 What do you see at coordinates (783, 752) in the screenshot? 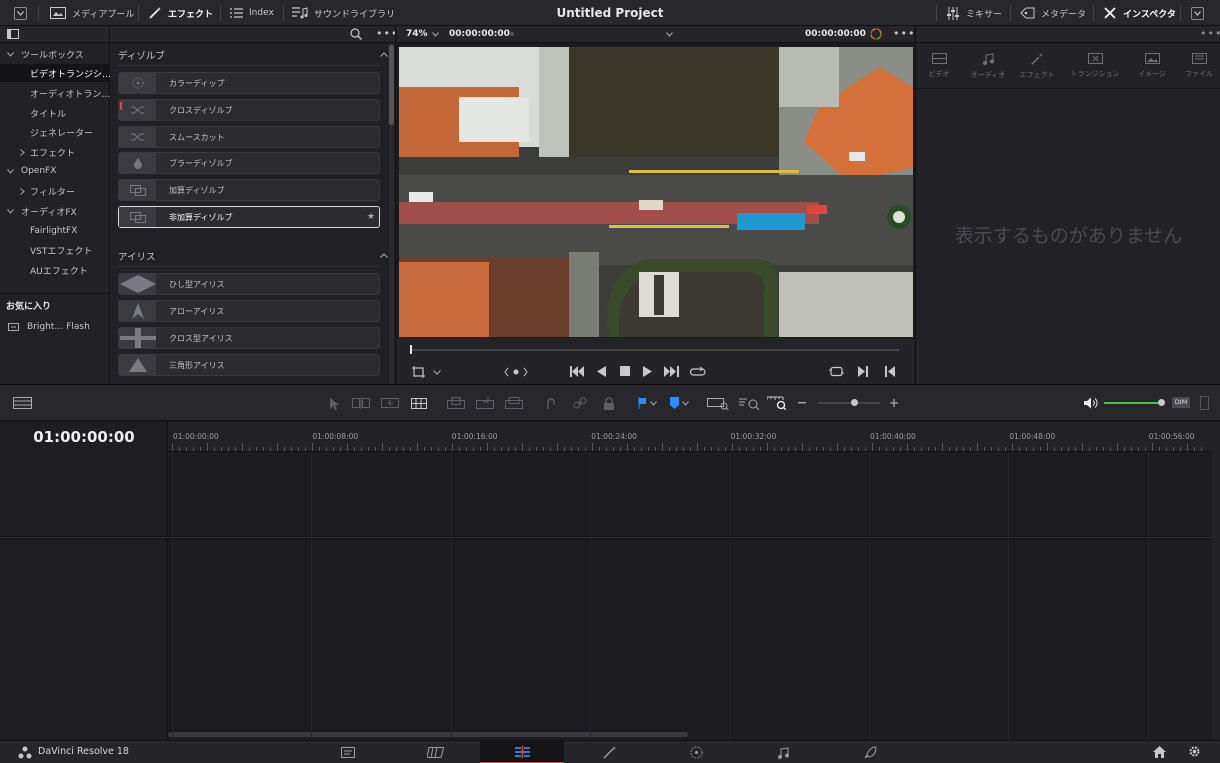
I see `fairlight-page-button` at bounding box center [783, 752].